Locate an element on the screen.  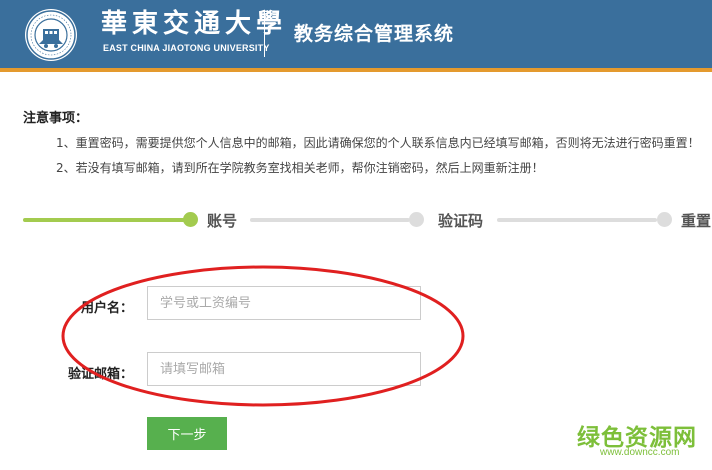
system-title: 教务综合管理系统 is located at coordinates (374, 34).